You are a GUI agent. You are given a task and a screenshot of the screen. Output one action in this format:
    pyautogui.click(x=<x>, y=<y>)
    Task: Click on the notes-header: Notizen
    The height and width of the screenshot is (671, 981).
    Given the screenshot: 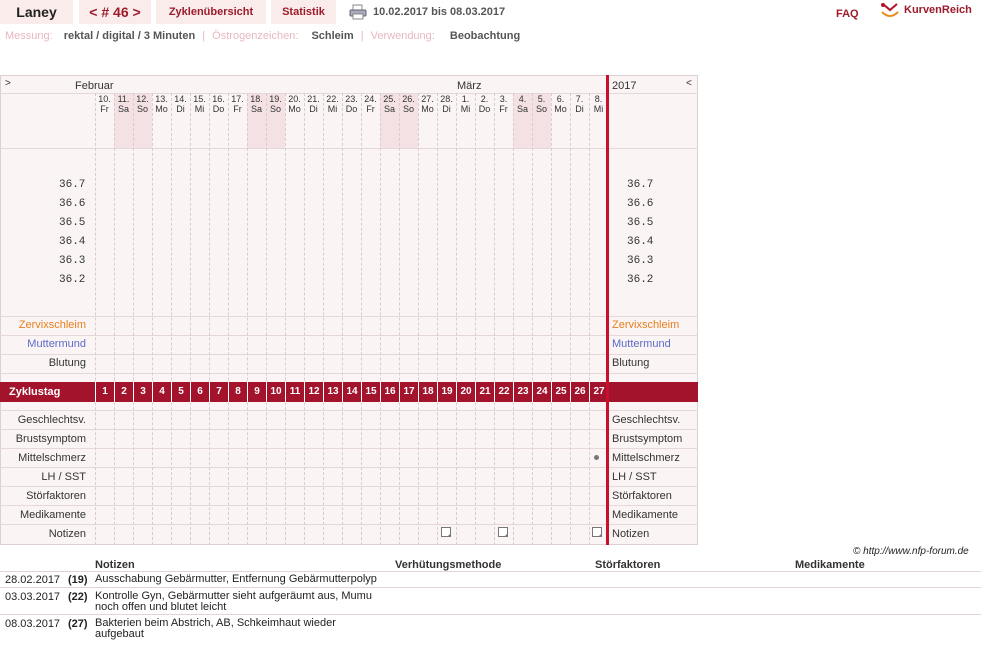 What is the action you would take?
    pyautogui.click(x=115, y=565)
    